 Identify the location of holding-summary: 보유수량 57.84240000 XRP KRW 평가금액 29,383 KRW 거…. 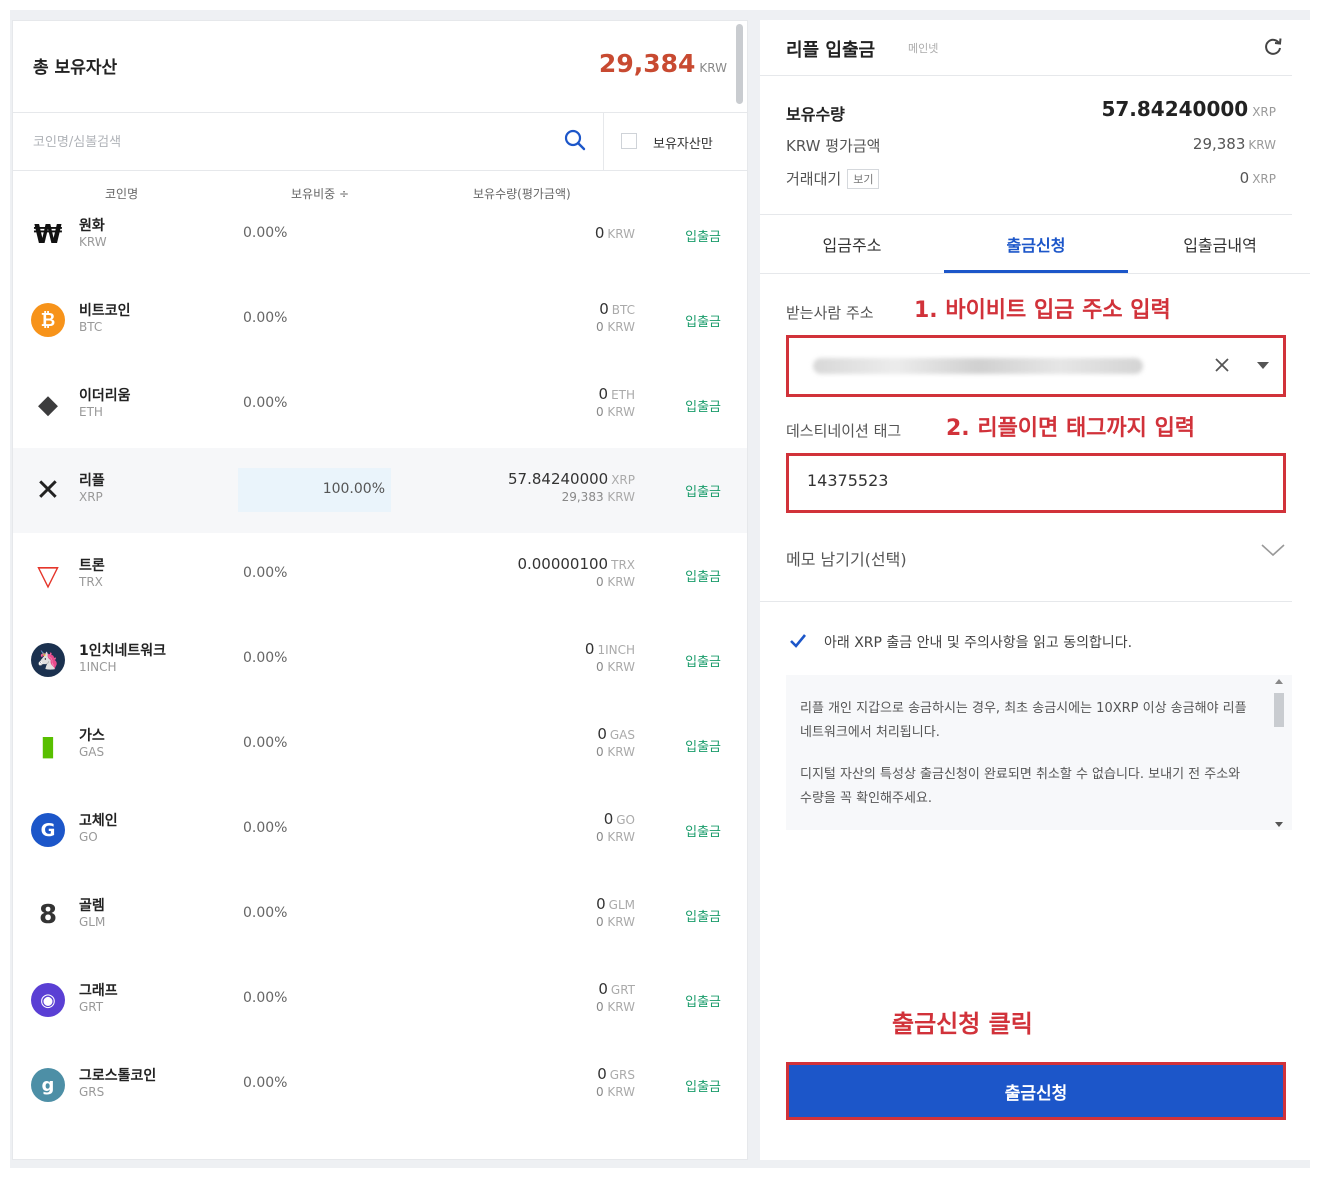
(1026, 146).